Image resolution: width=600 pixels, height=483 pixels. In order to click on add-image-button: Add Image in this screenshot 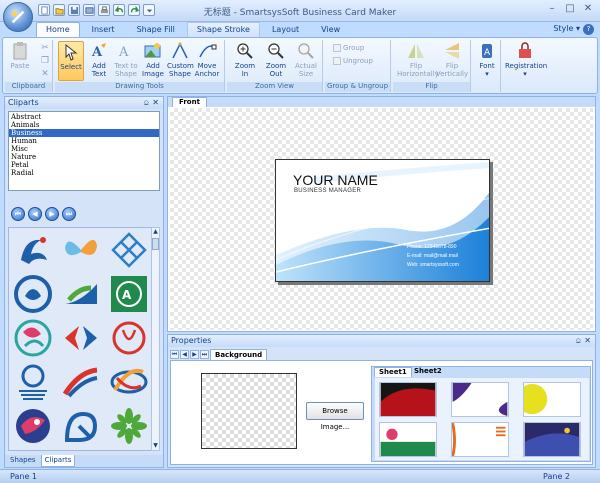, I will do `click(153, 59)`.